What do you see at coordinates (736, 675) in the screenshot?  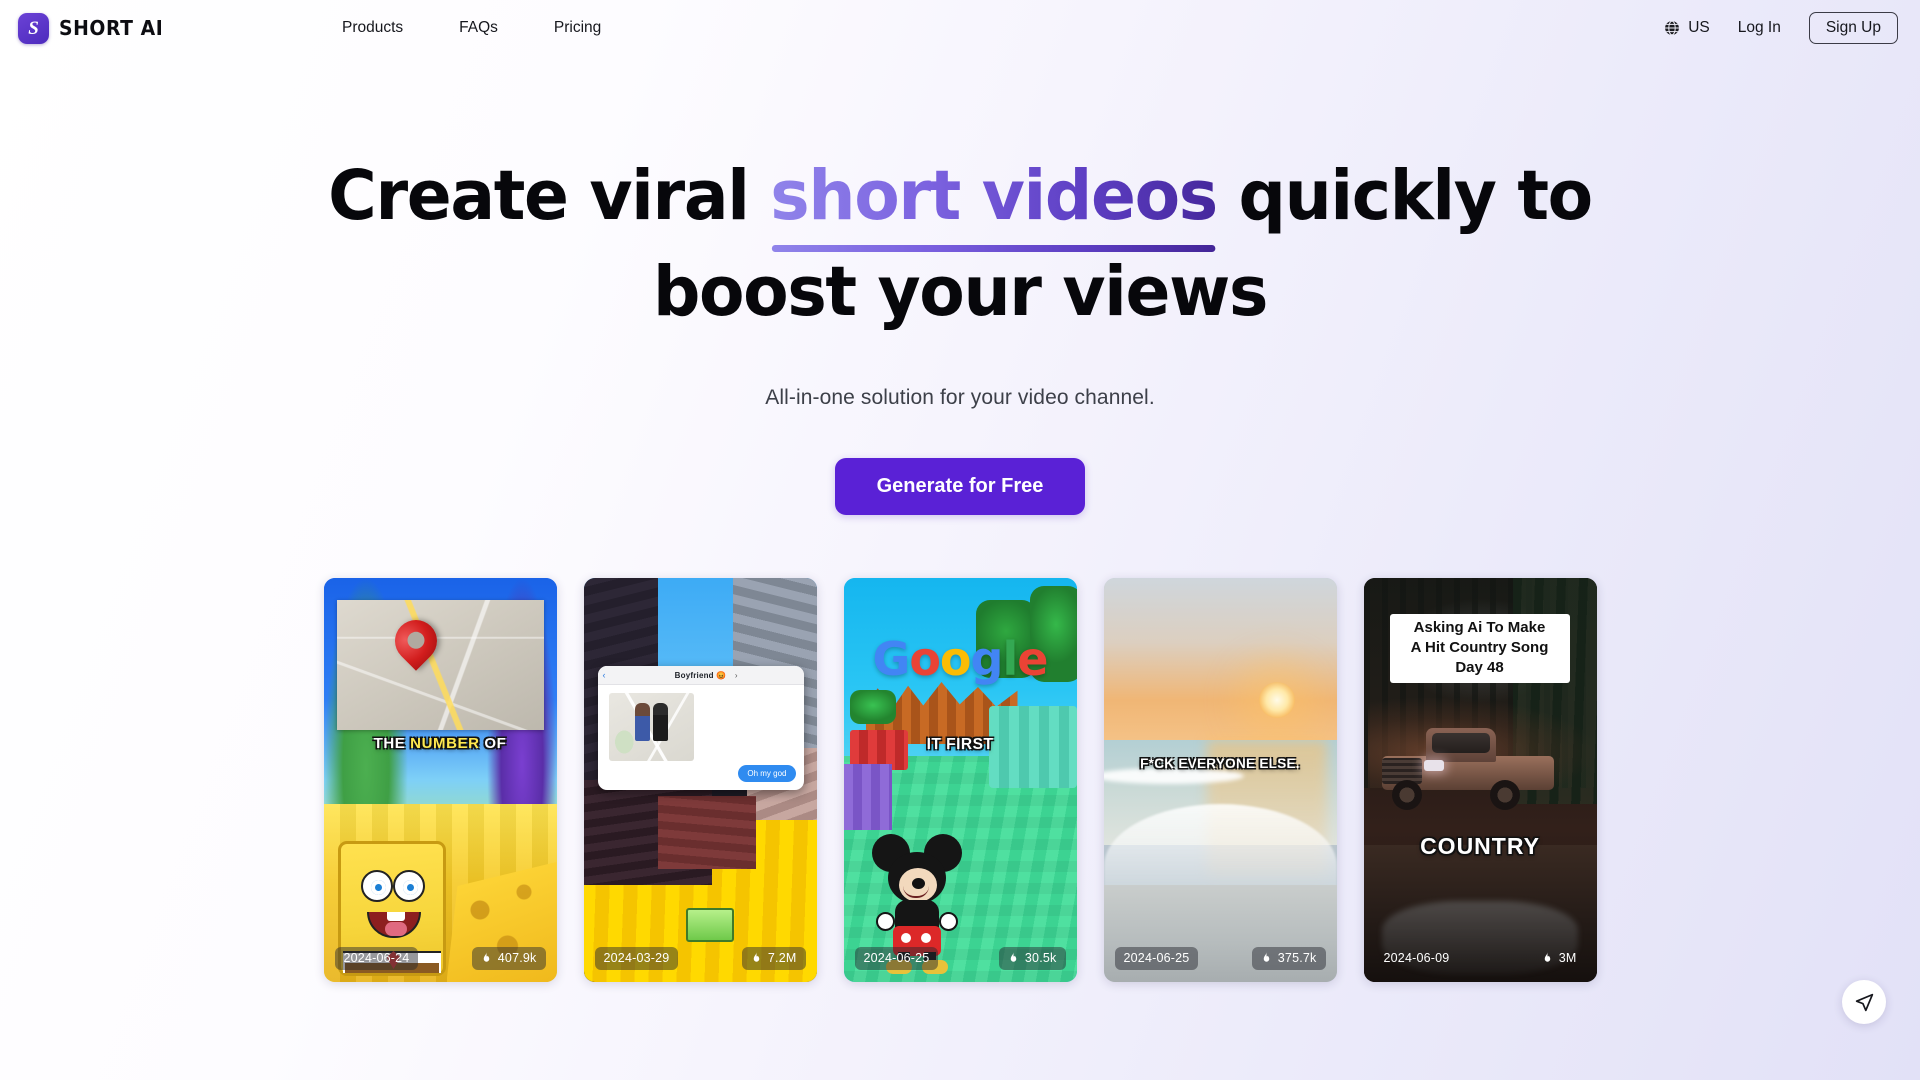 I see `chat-forward-icon: ›` at bounding box center [736, 675].